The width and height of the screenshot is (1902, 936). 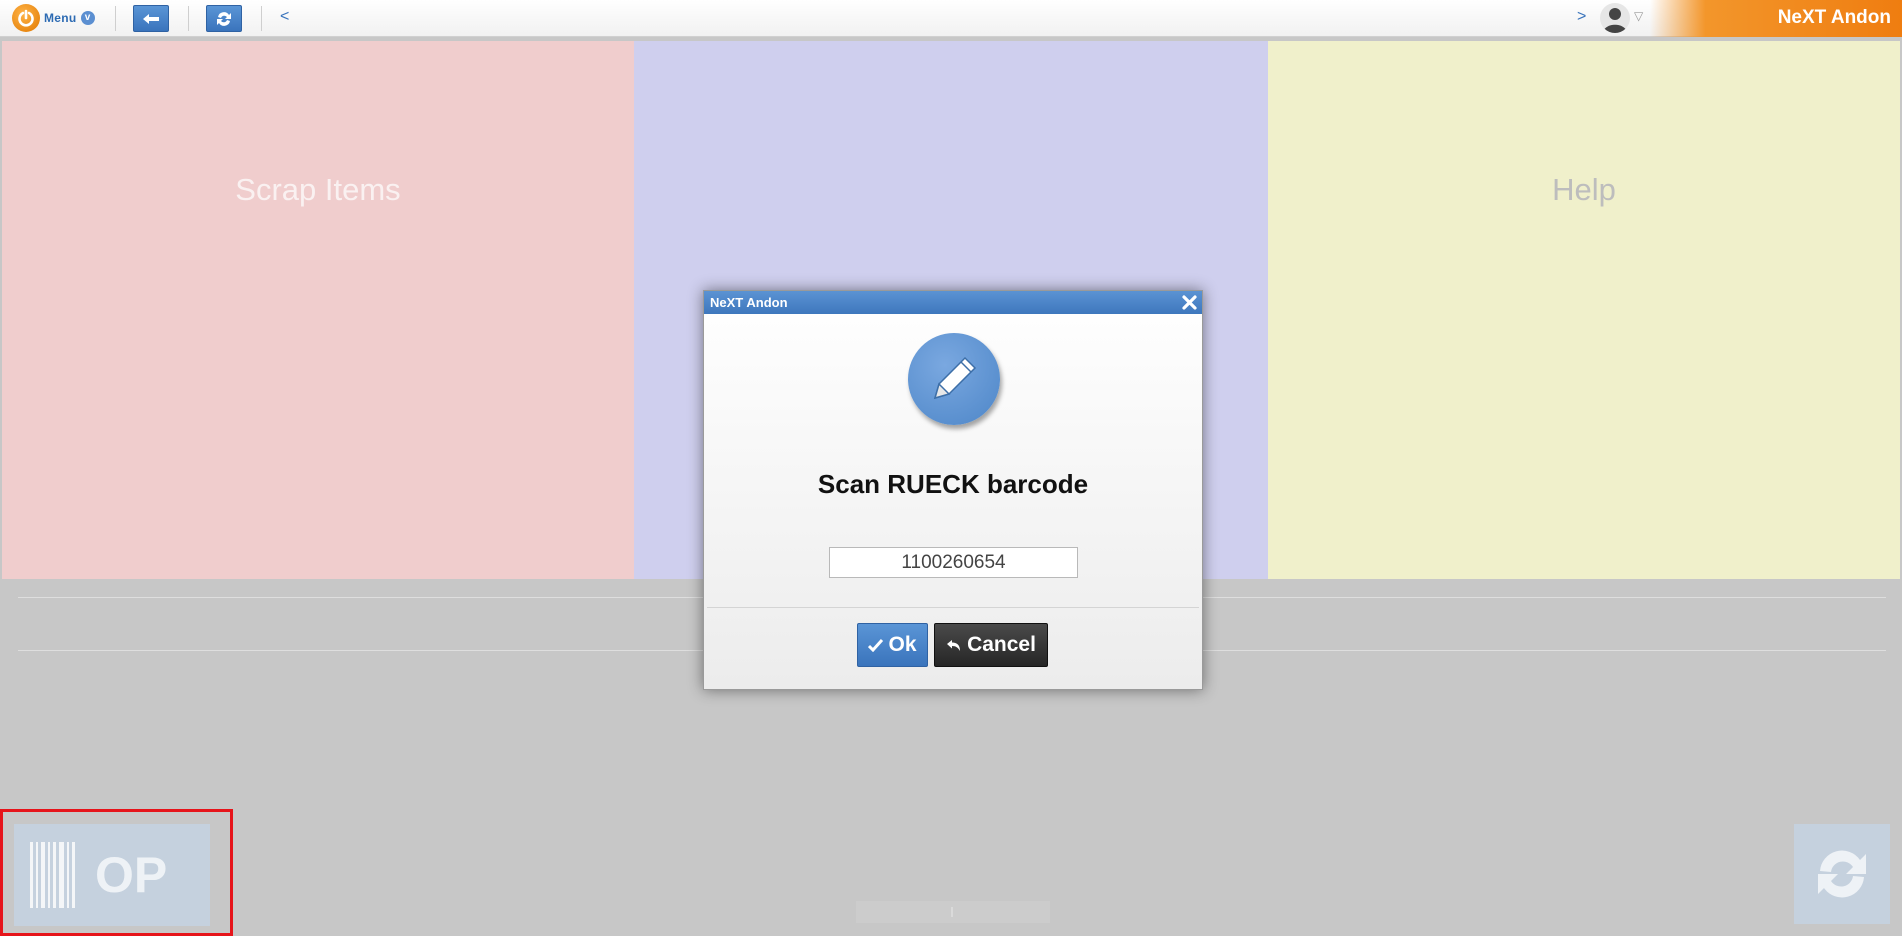 I want to click on dialog-divider, so click(x=953, y=607).